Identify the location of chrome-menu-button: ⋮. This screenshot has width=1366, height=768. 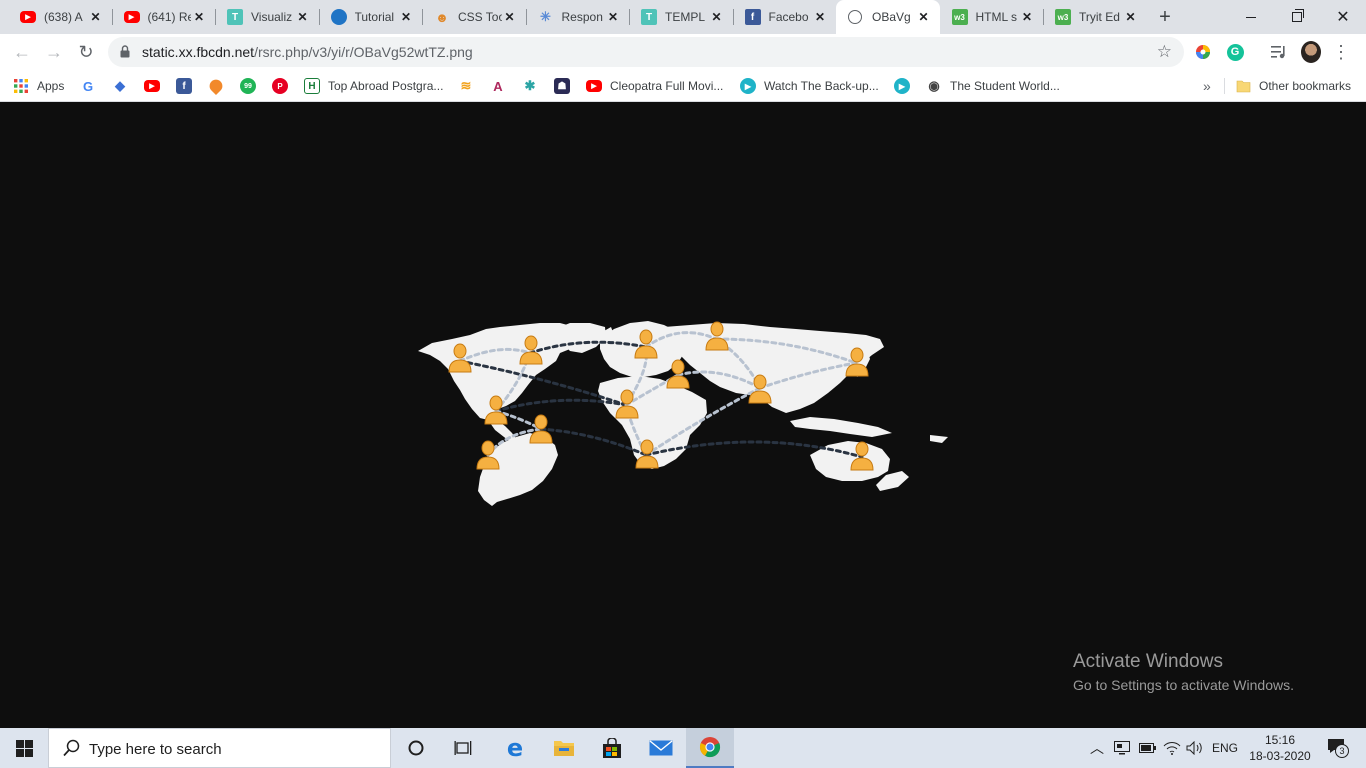
(1341, 52).